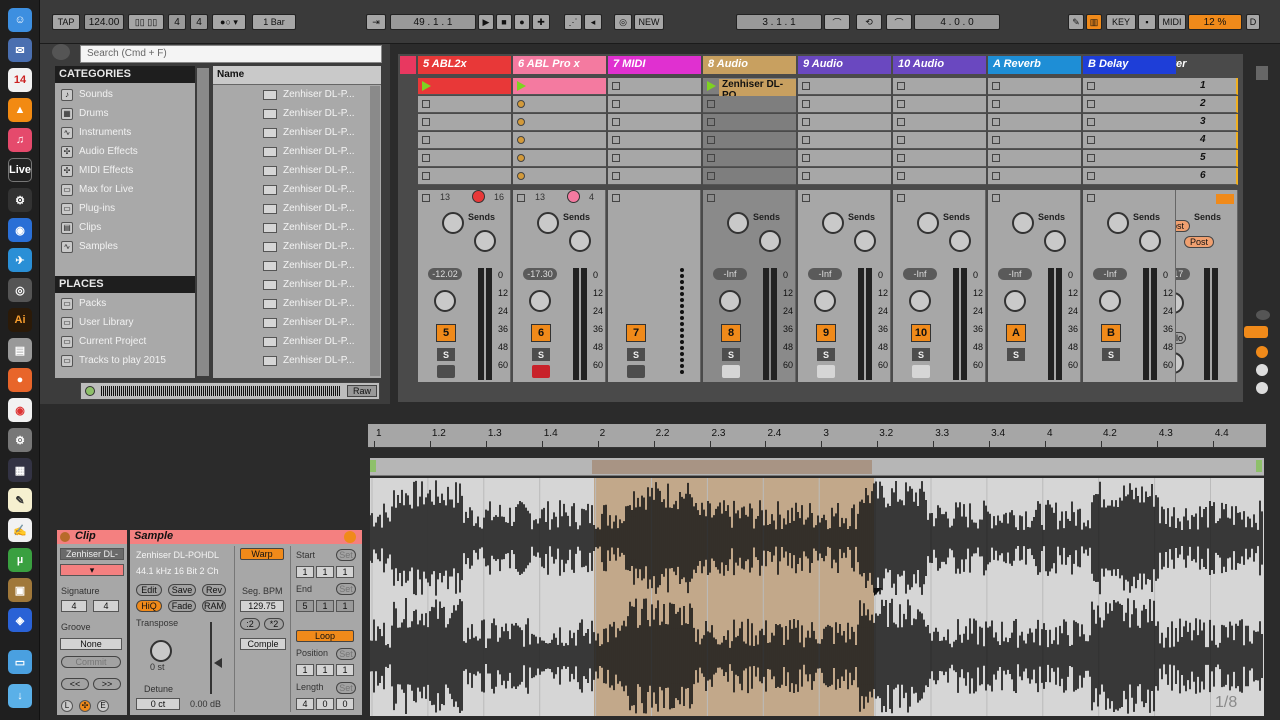 The image size is (1280, 720). Describe the element at coordinates (149, 590) in the screenshot. I see `edit-button: Edit` at that location.